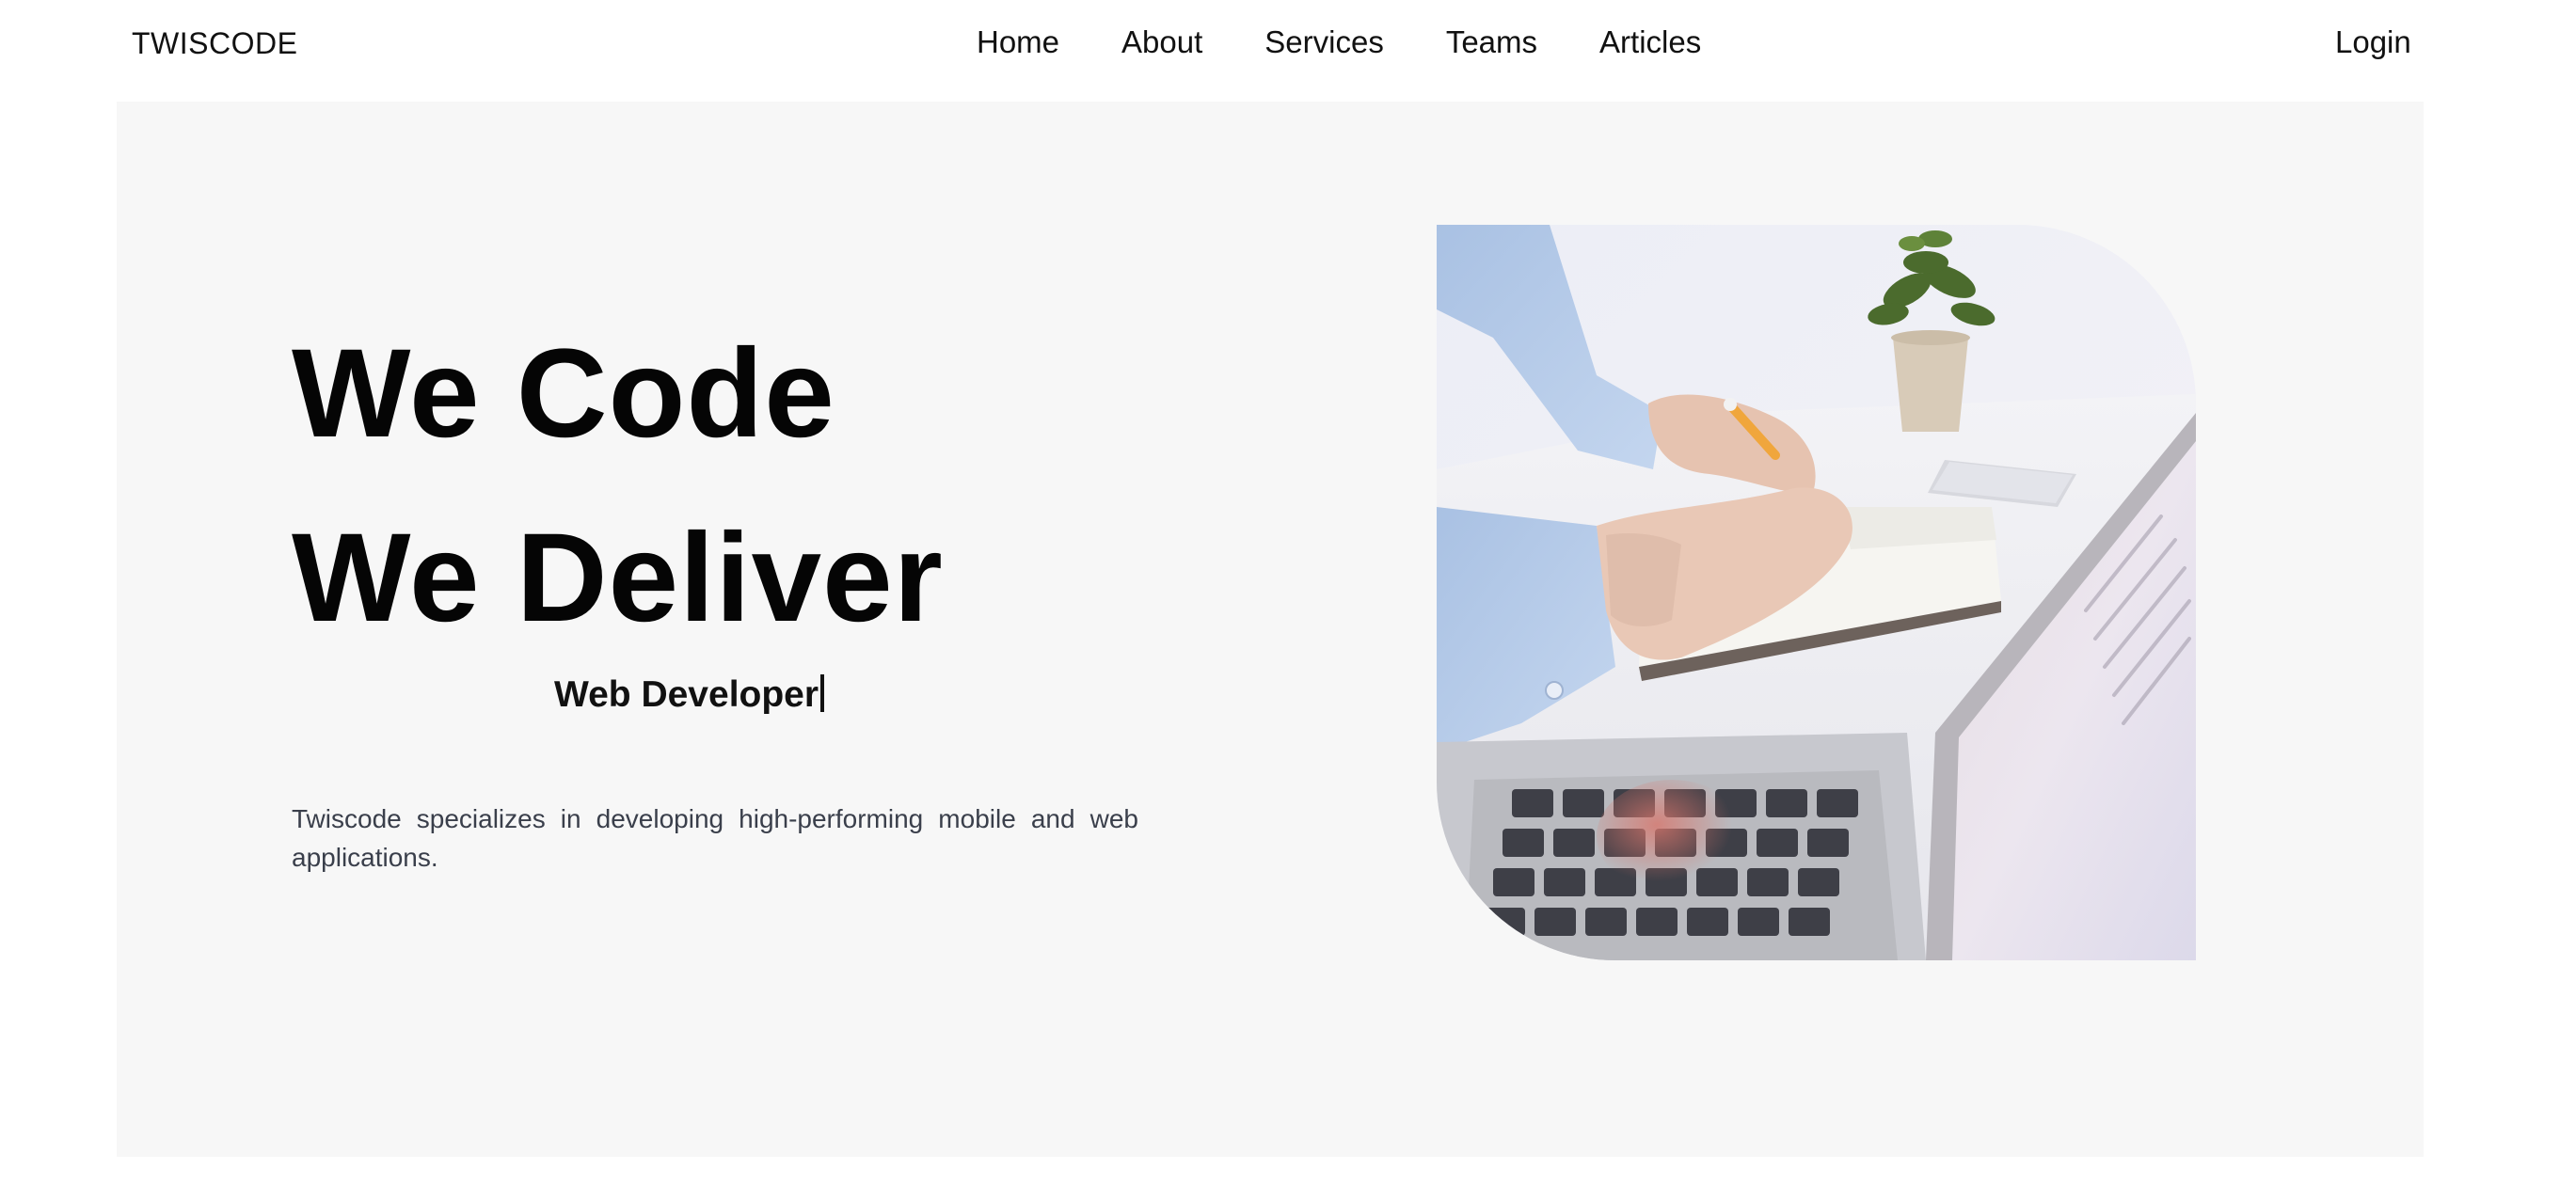 The width and height of the screenshot is (2576, 1187). What do you see at coordinates (1650, 42) in the screenshot?
I see `nav-link-articles: Articles` at bounding box center [1650, 42].